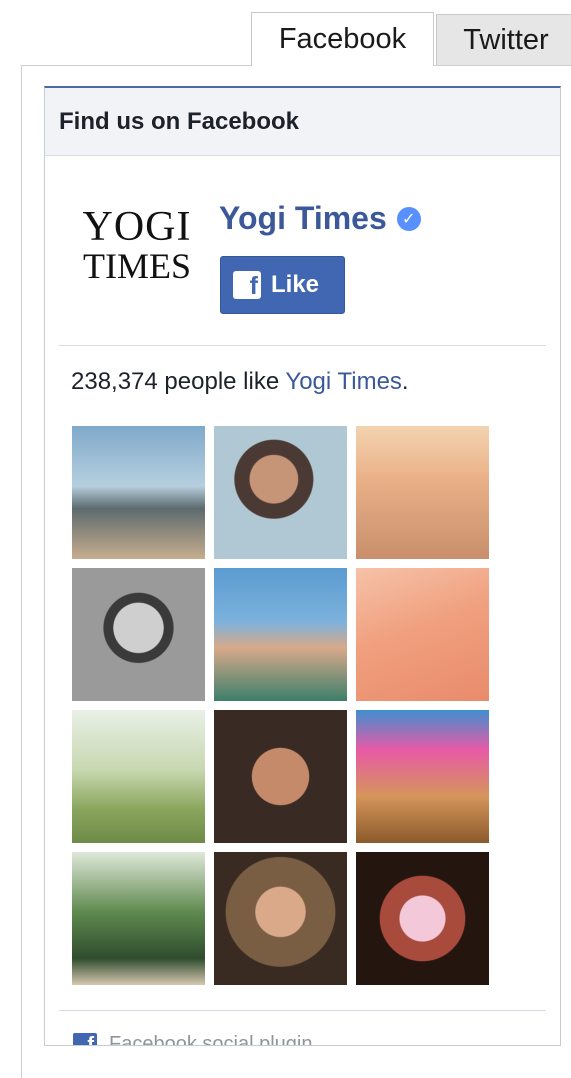  What do you see at coordinates (210, 1039) in the screenshot?
I see `social-plugin-link: Facebook social plugin` at bounding box center [210, 1039].